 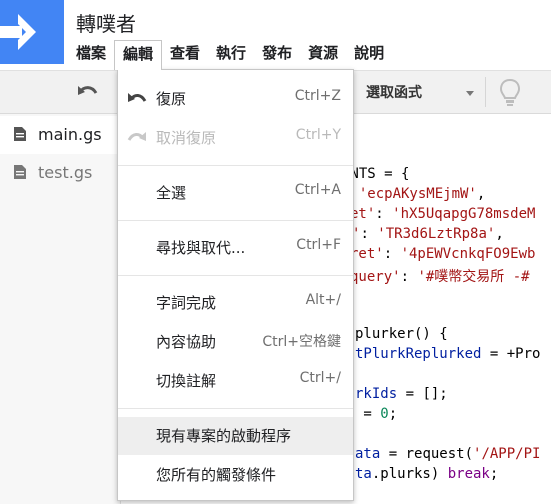 What do you see at coordinates (235, 303) in the screenshot?
I see `menu-item-autocomplete: 字詞完成 Alt+/` at bounding box center [235, 303].